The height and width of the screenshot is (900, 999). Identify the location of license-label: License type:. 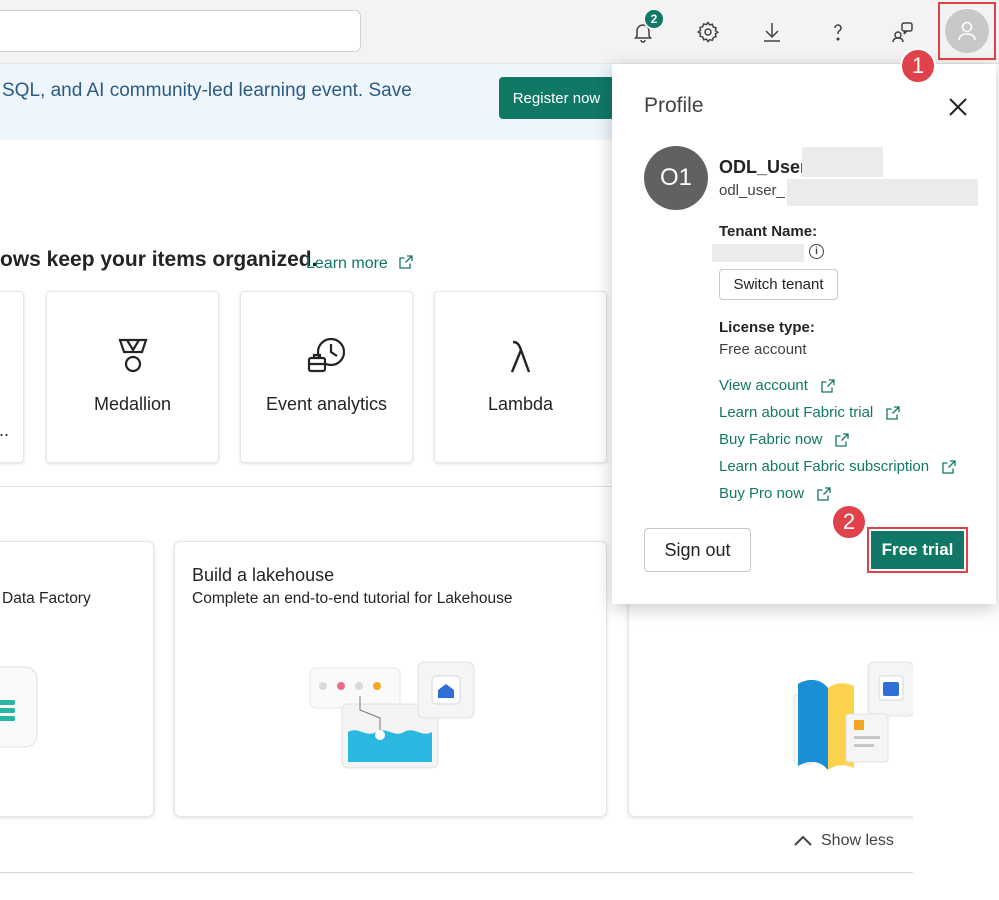
(767, 327).